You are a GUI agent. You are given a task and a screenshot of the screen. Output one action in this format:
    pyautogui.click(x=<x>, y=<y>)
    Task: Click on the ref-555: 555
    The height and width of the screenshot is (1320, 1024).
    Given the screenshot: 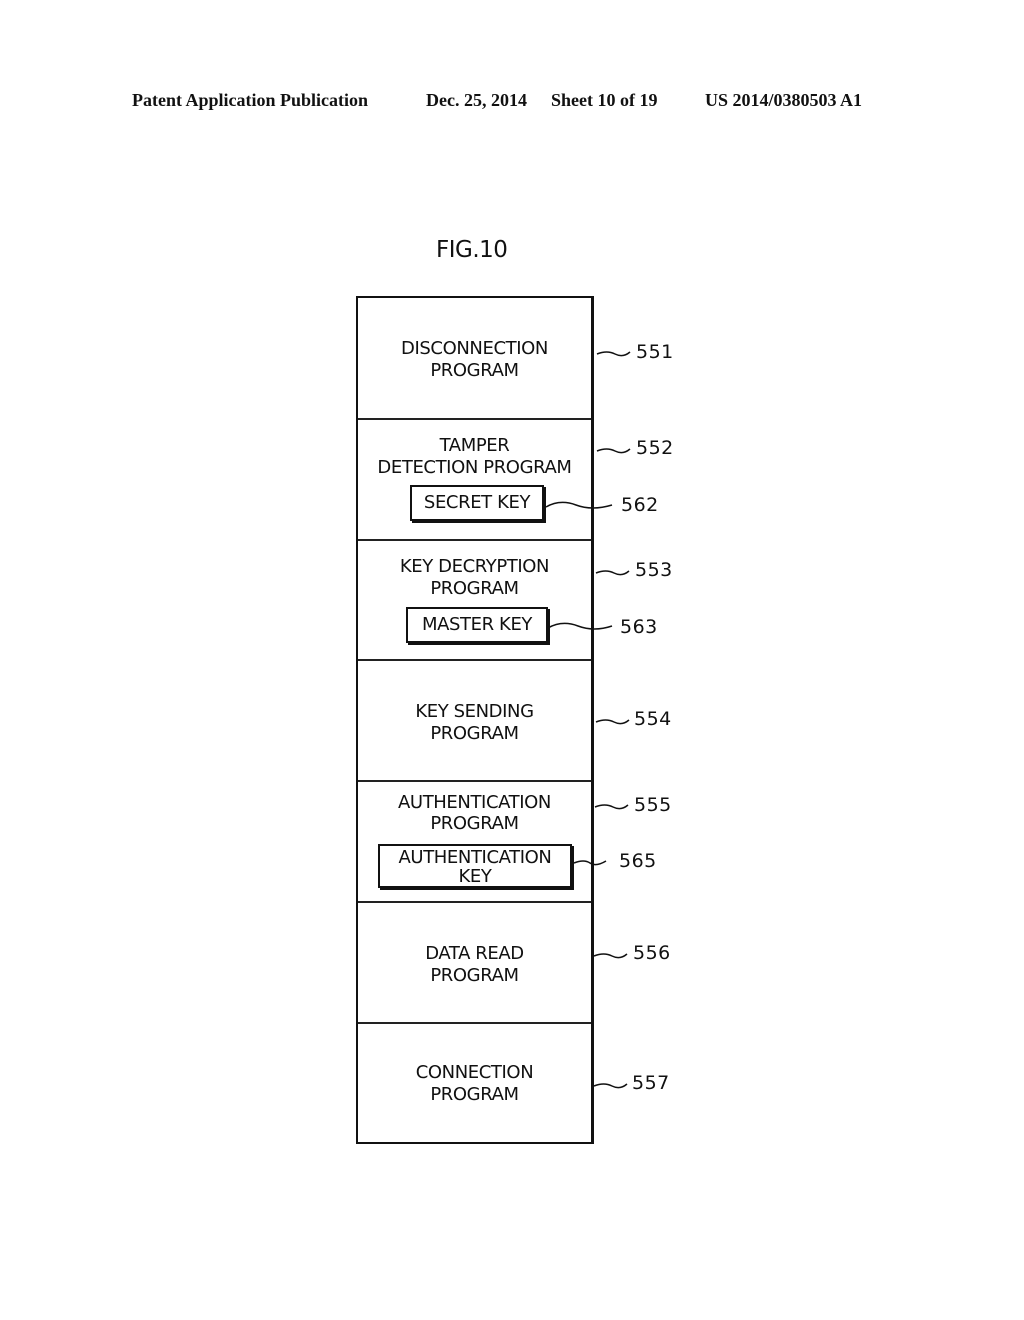 What is the action you would take?
    pyautogui.click(x=653, y=805)
    